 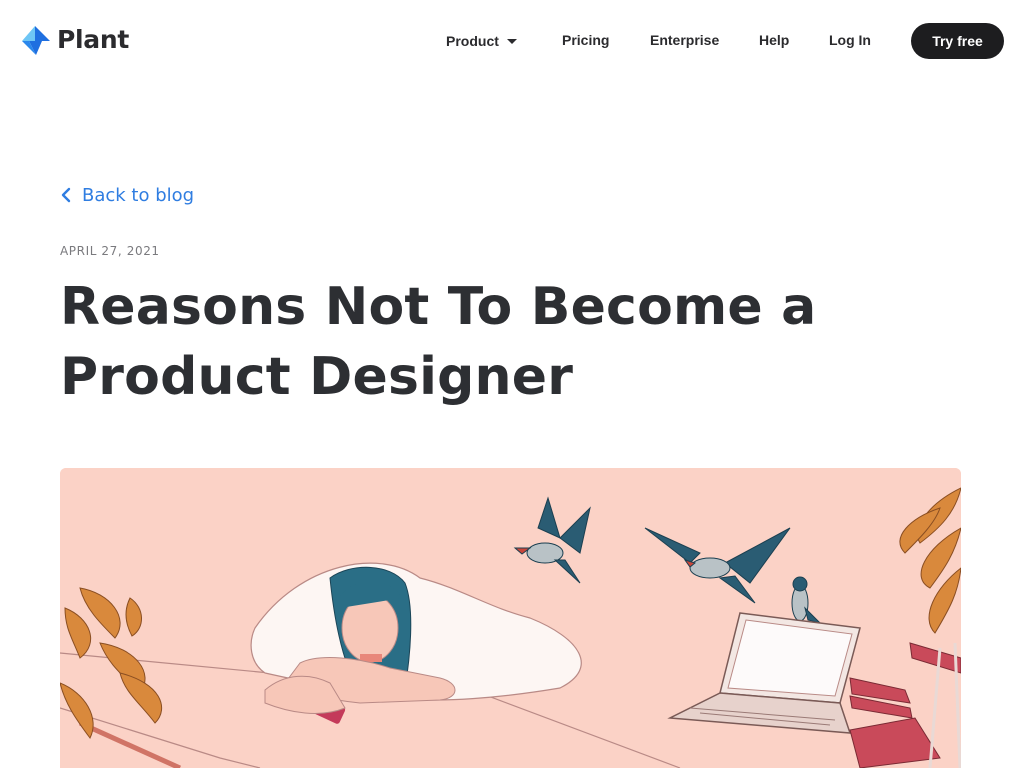 What do you see at coordinates (684, 41) in the screenshot?
I see `nav-enterprise: Enterprise` at bounding box center [684, 41].